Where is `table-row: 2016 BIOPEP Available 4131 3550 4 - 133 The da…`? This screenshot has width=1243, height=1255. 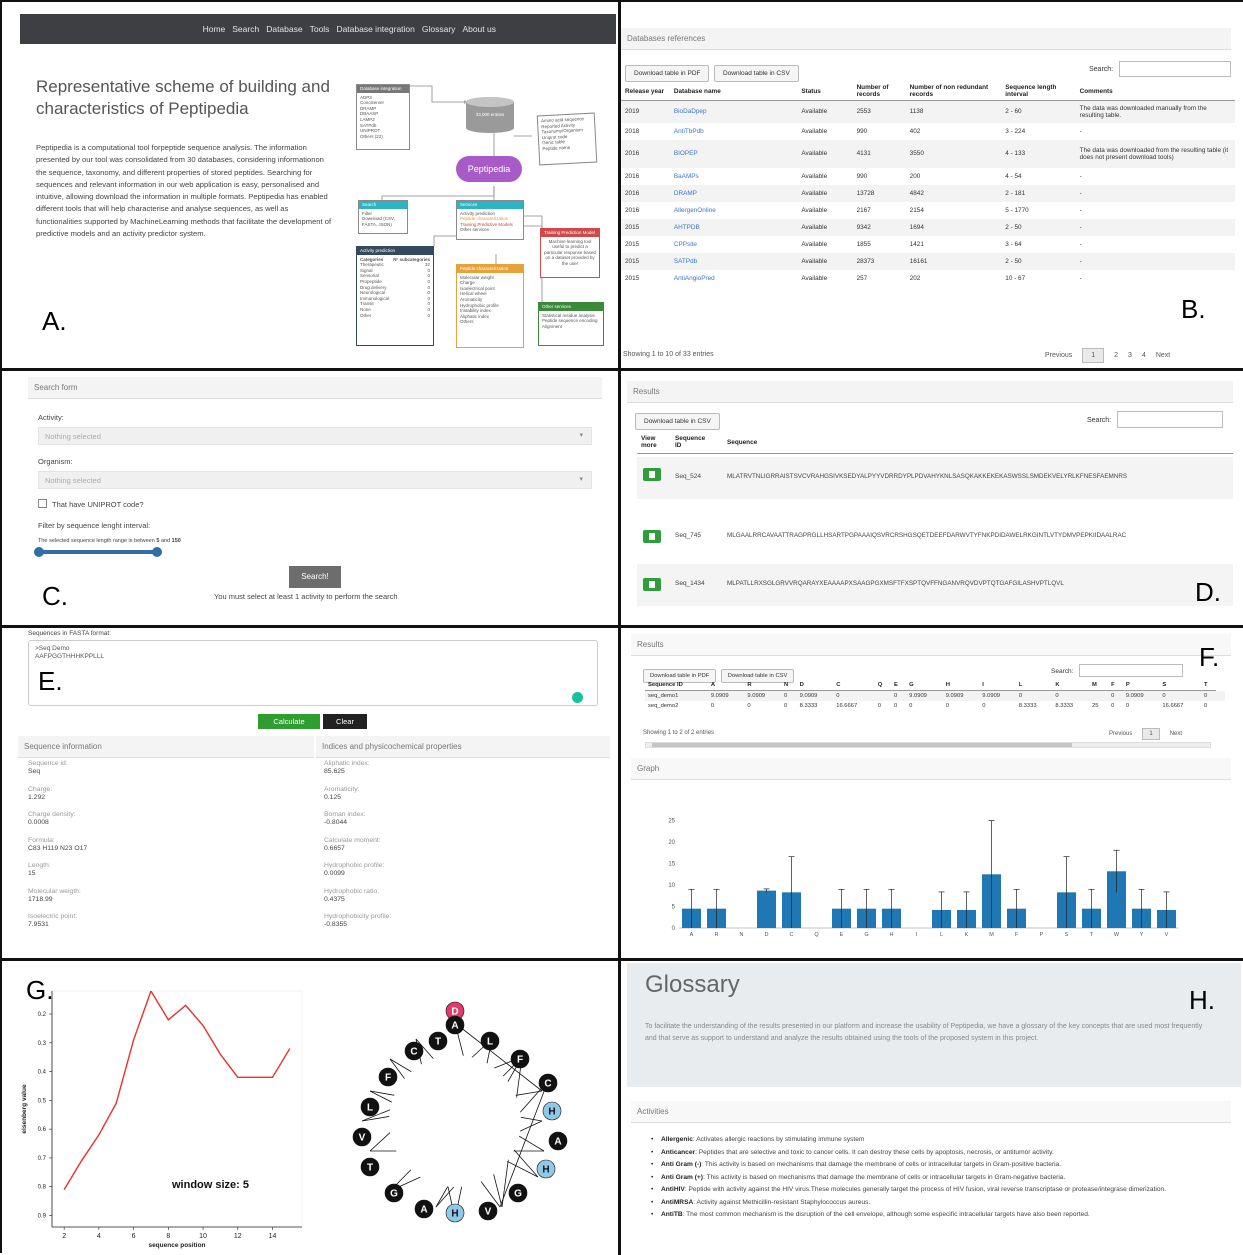 table-row: 2016 BIOPEP Available 4131 3550 4 - 133 The da… is located at coordinates (928, 153).